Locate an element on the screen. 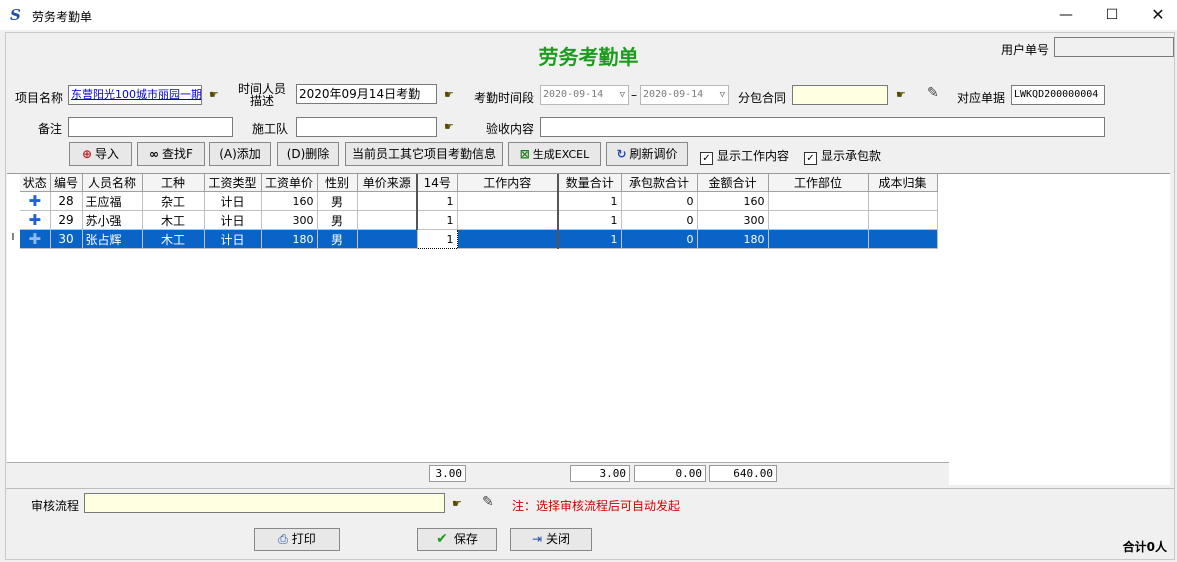 Image resolution: width=1177 pixels, height=562 pixels. table-row-selected: ✚ 30 张占辉 木工 计日 180 男 1 1 0 180 is located at coordinates (479, 239).